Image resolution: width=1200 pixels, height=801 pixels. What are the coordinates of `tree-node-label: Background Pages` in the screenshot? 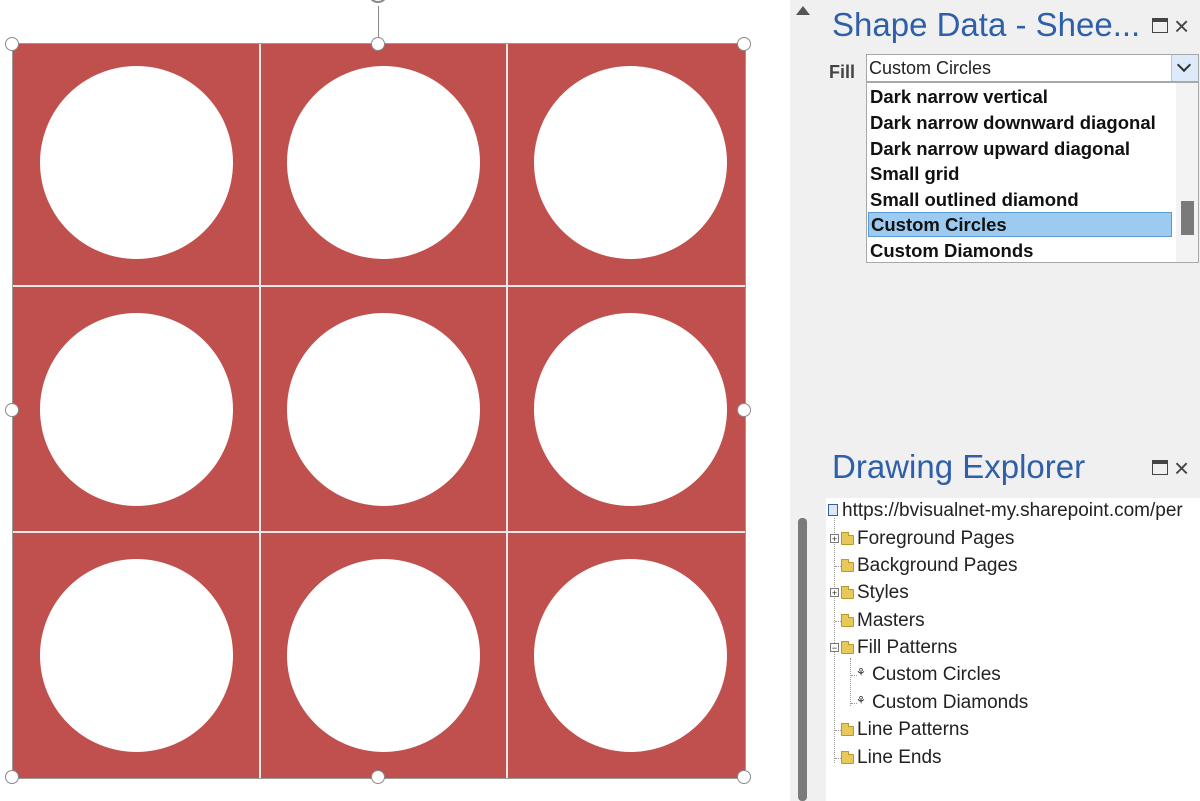 It's located at (937, 565).